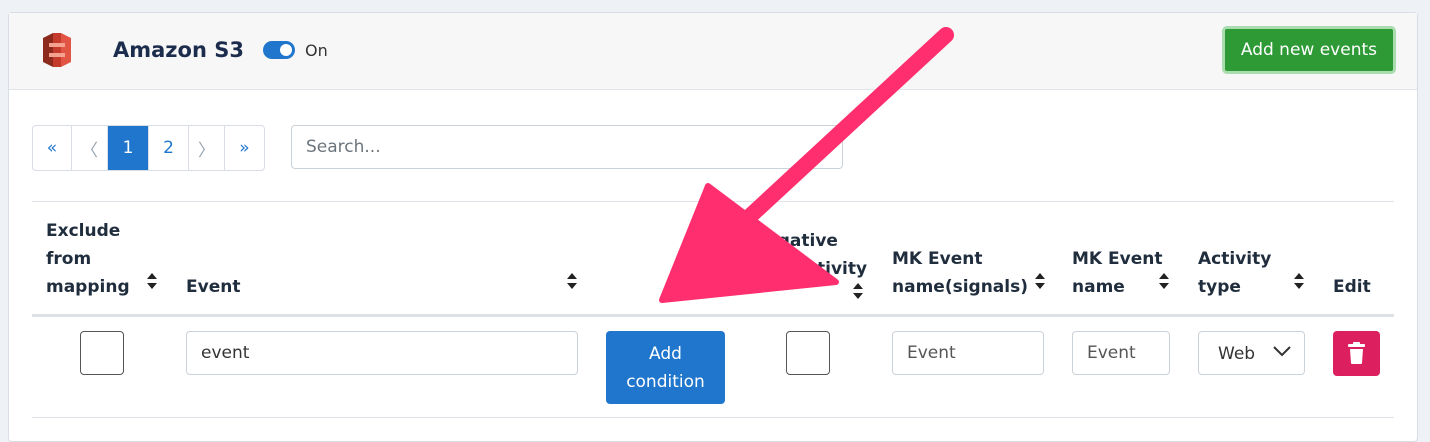 This screenshot has width=1430, height=442. Describe the element at coordinates (1282, 351) in the screenshot. I see `chevron-down-icon` at that location.